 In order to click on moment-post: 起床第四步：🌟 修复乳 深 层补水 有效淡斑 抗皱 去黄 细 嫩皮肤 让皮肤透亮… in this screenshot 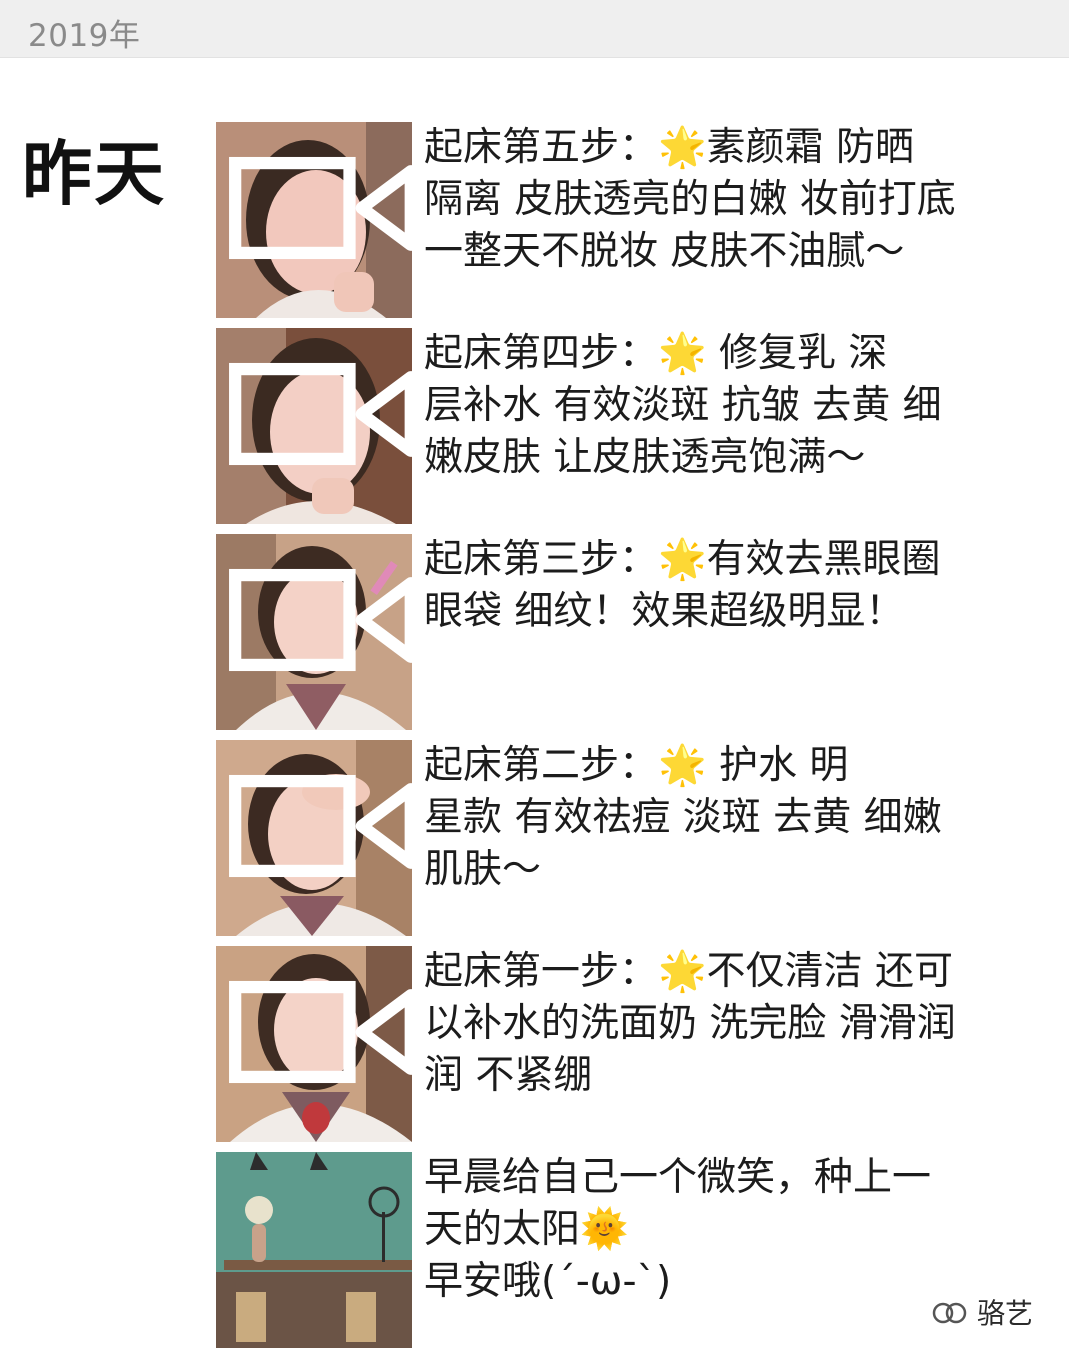, I will do `click(616, 426)`.